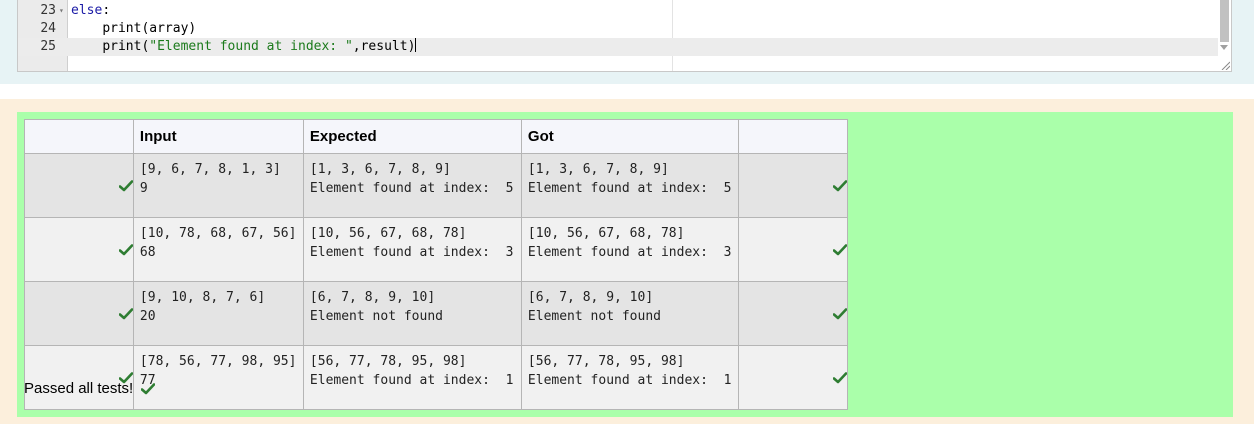 The image size is (1254, 424). Describe the element at coordinates (218, 377) in the screenshot. I see `input-cell: [78, 56, 77, 98, 95] 77` at that location.